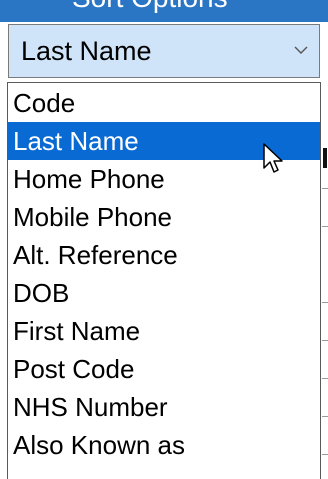 This screenshot has width=328, height=479. What do you see at coordinates (86, 51) in the screenshot?
I see `combobox-selected-value: Last Name` at bounding box center [86, 51].